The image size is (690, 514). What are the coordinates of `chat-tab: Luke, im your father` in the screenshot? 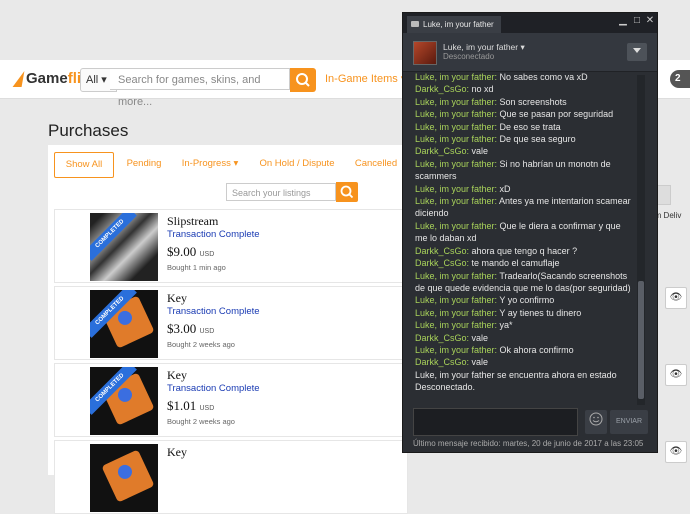 It's located at (454, 24).